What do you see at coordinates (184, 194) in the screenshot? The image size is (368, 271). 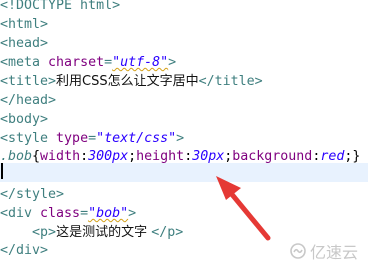 I see `code-line: </style>` at bounding box center [184, 194].